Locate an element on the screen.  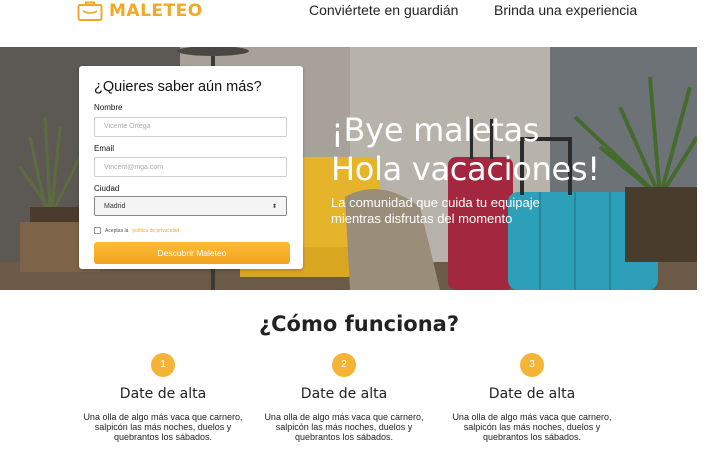
city-select: Madrid ⬍ is located at coordinates (190, 206).